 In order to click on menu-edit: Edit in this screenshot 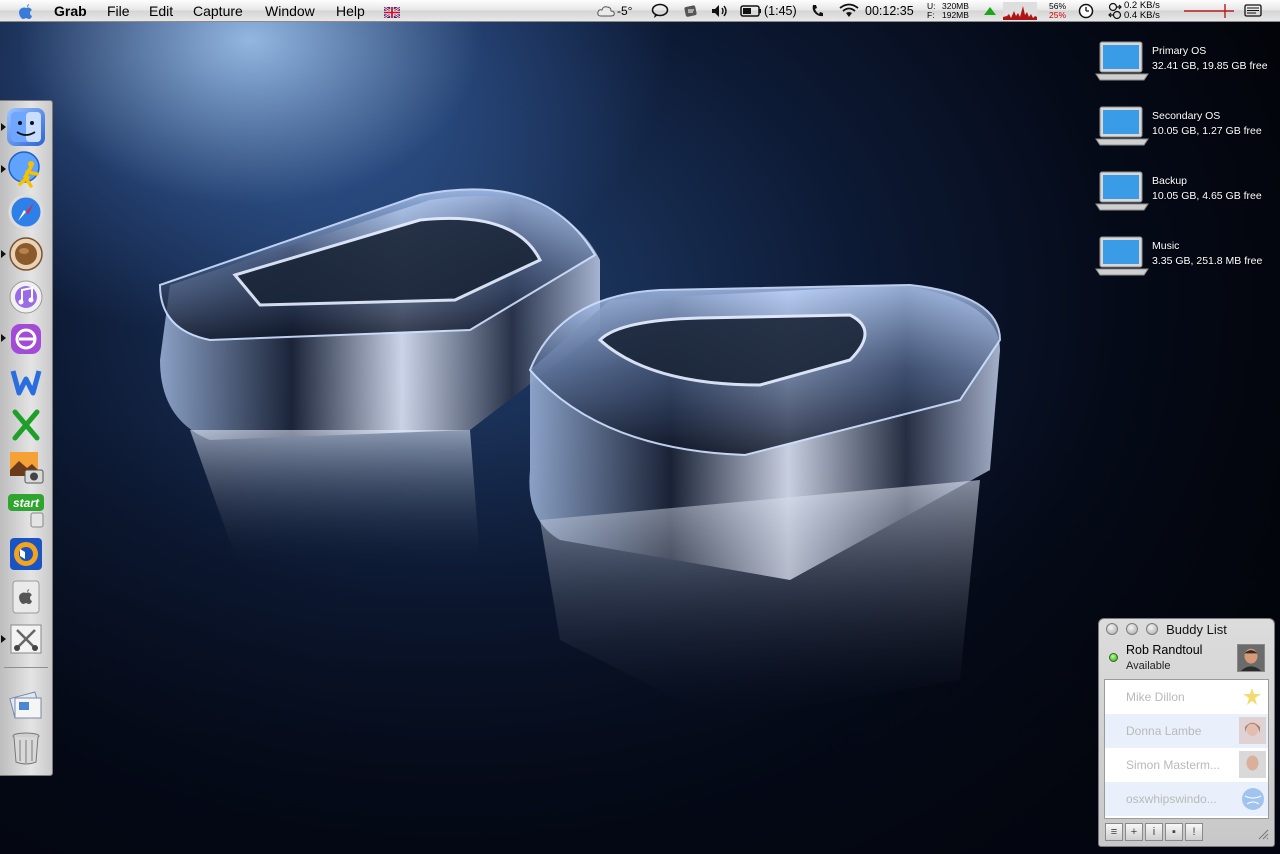, I will do `click(161, 11)`.